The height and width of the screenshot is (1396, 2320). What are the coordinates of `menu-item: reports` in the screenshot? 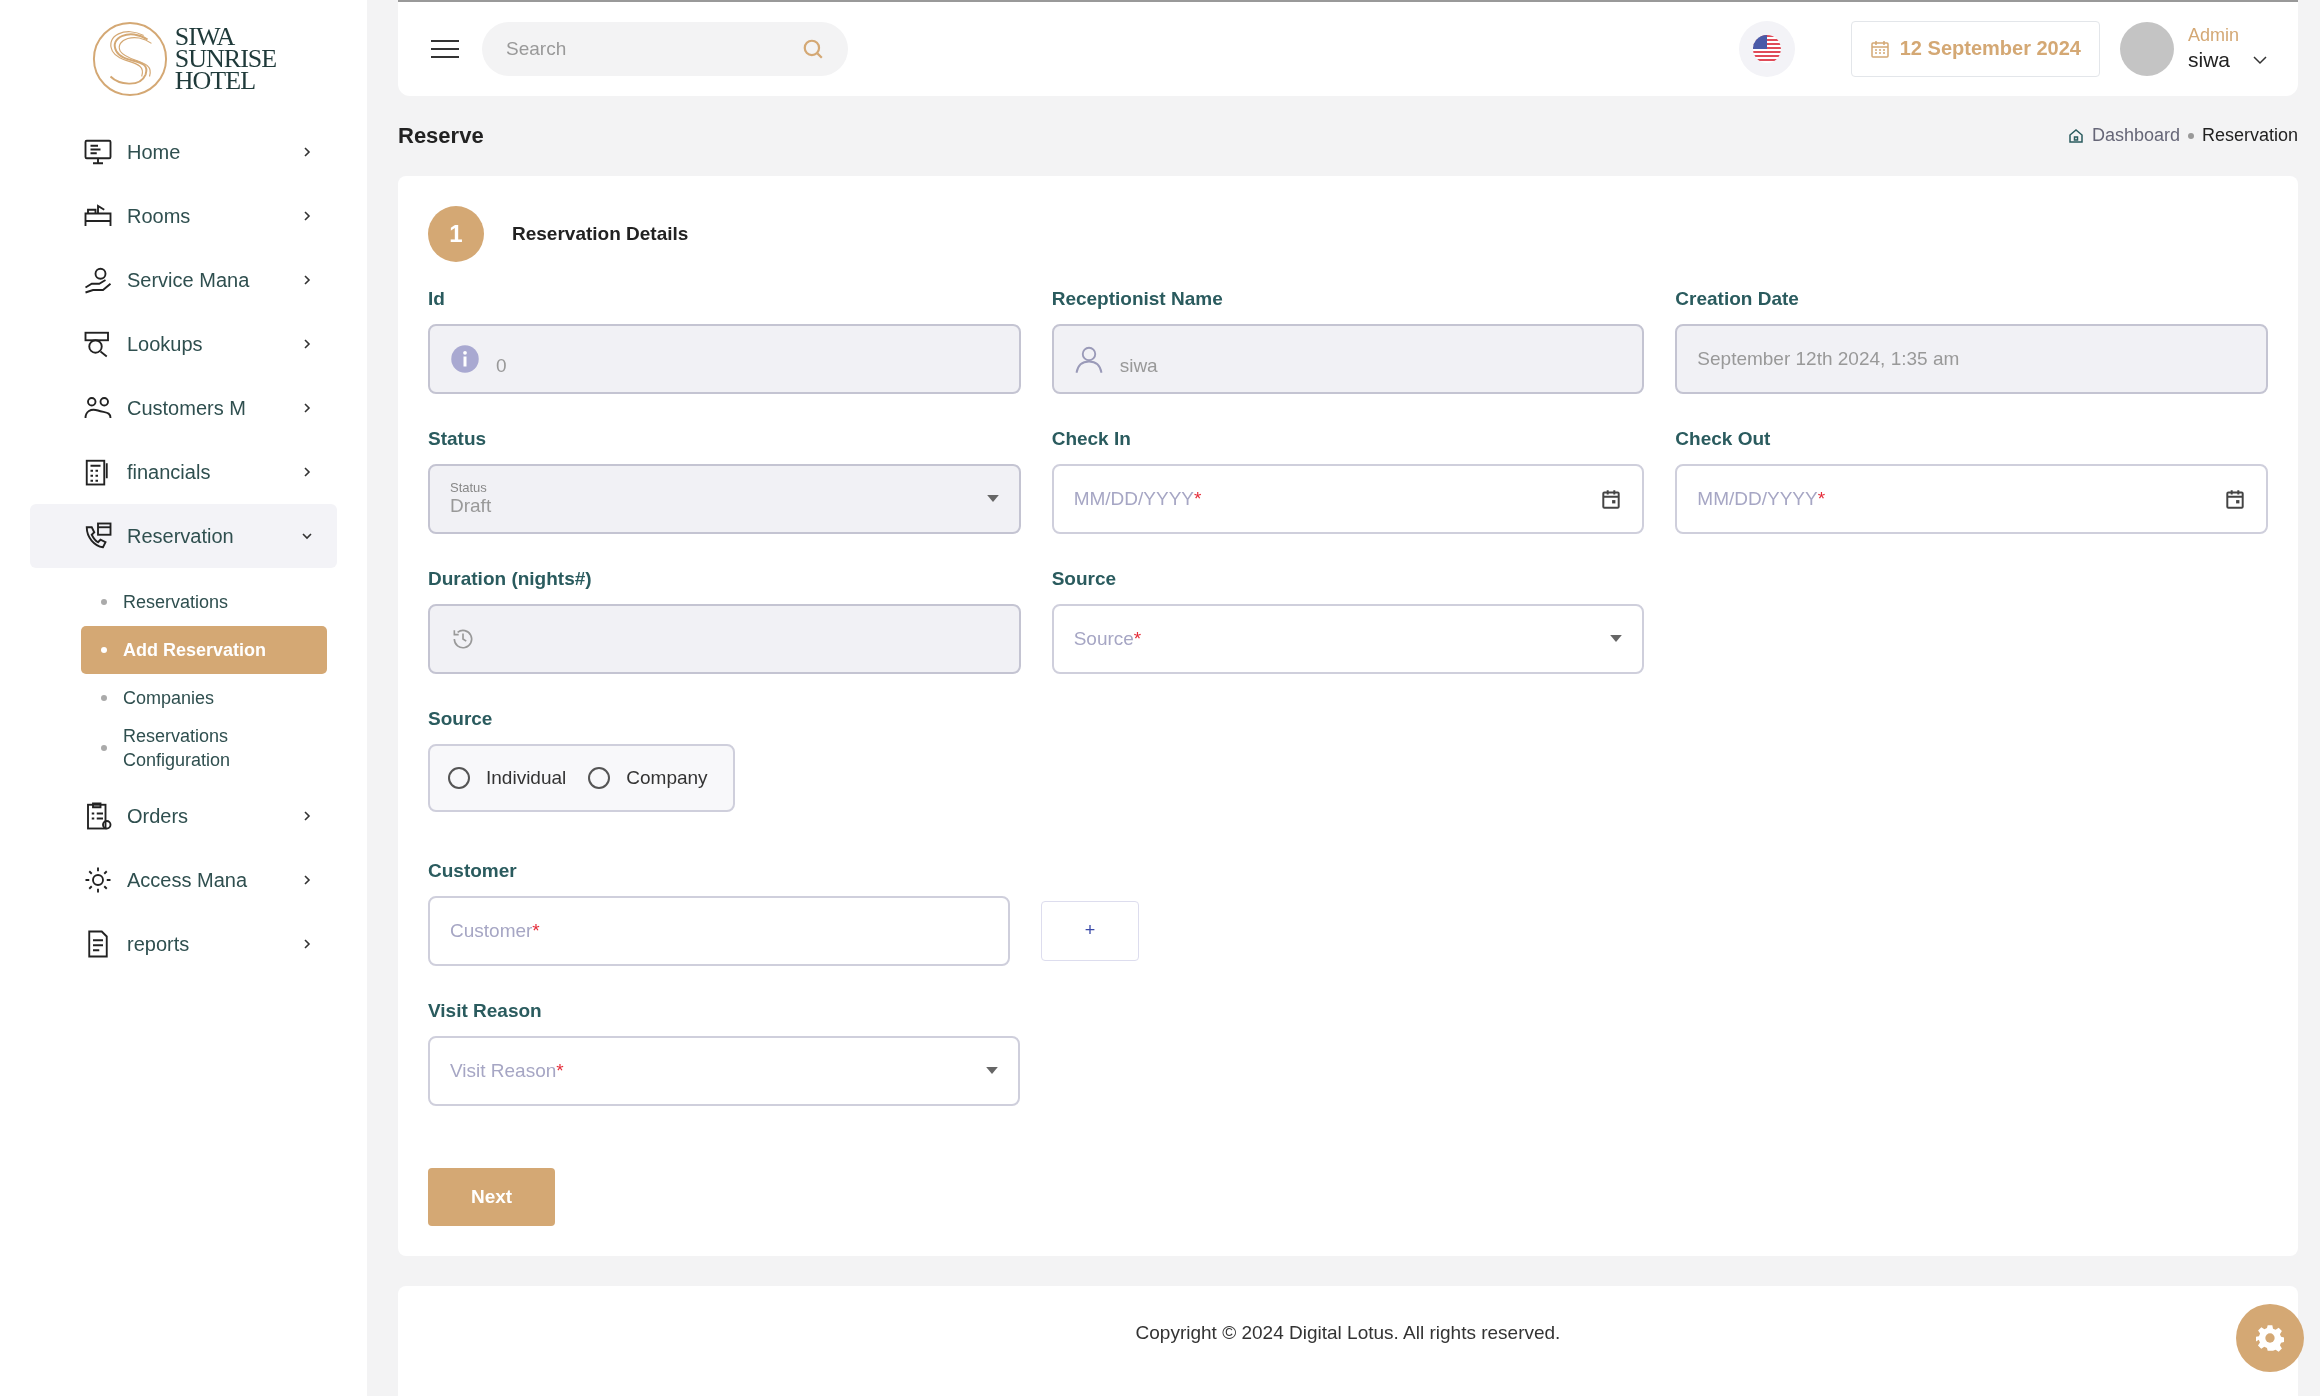 It's located at (183, 944).